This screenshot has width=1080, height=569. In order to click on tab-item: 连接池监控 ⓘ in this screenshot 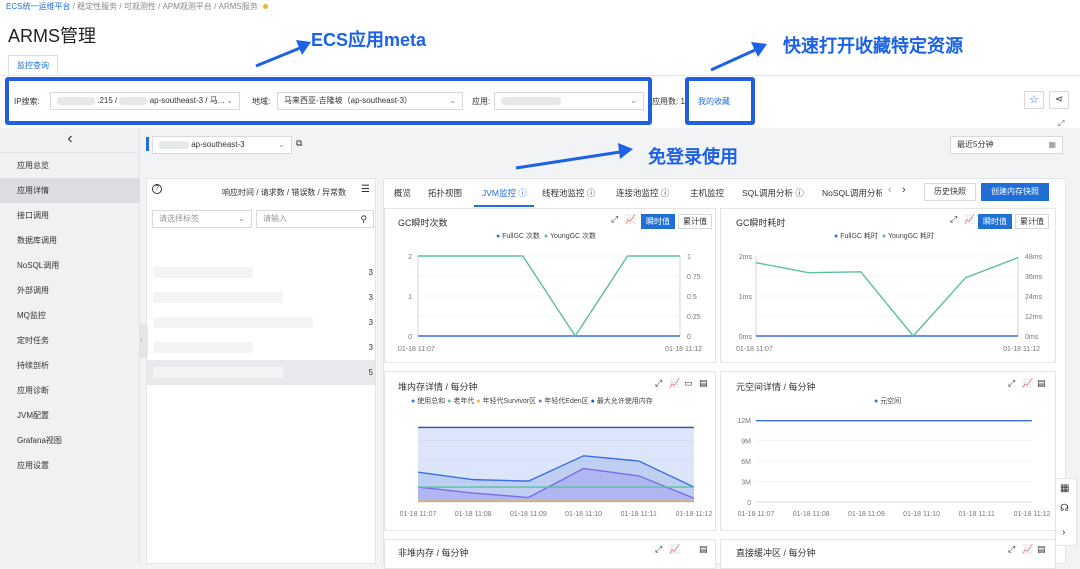, I will do `click(642, 193)`.